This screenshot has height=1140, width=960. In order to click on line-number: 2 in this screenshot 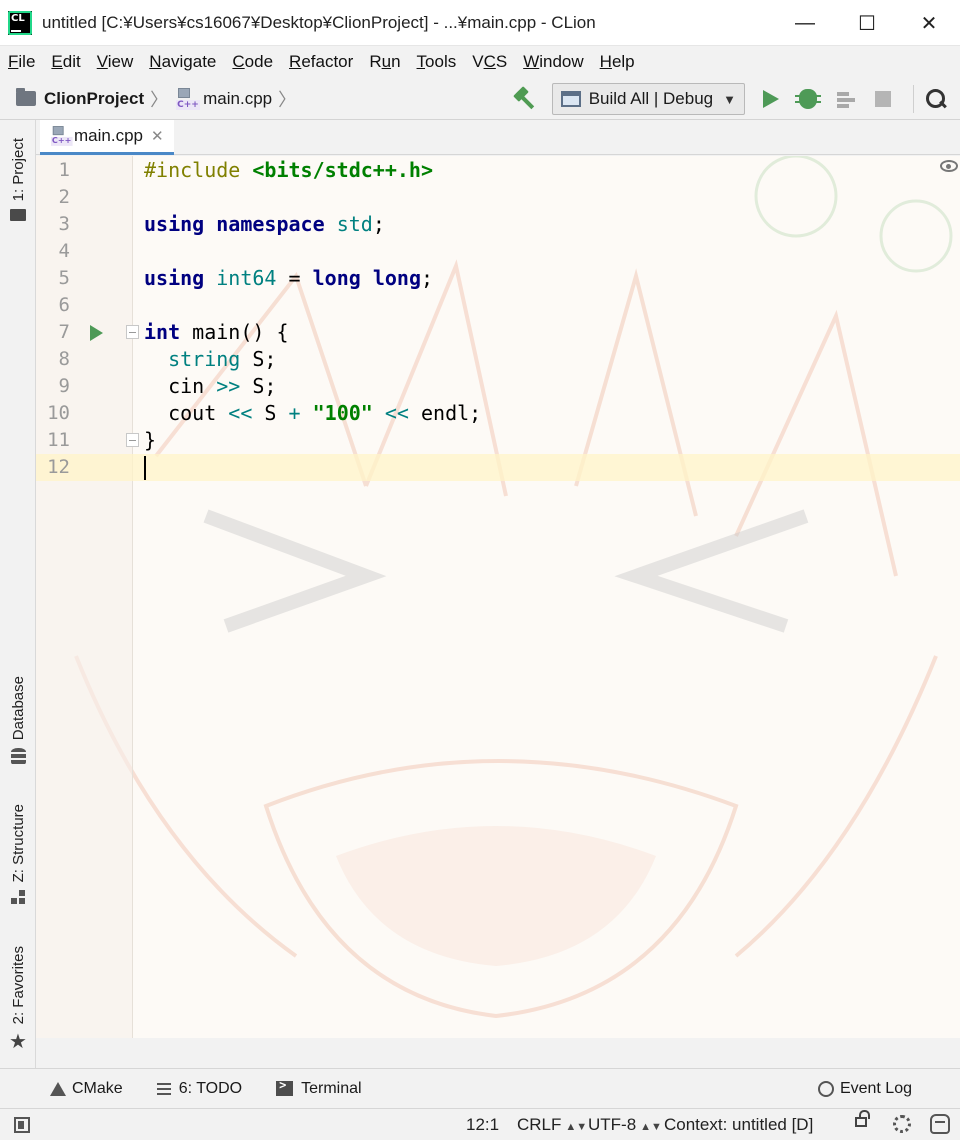, I will do `click(64, 197)`.